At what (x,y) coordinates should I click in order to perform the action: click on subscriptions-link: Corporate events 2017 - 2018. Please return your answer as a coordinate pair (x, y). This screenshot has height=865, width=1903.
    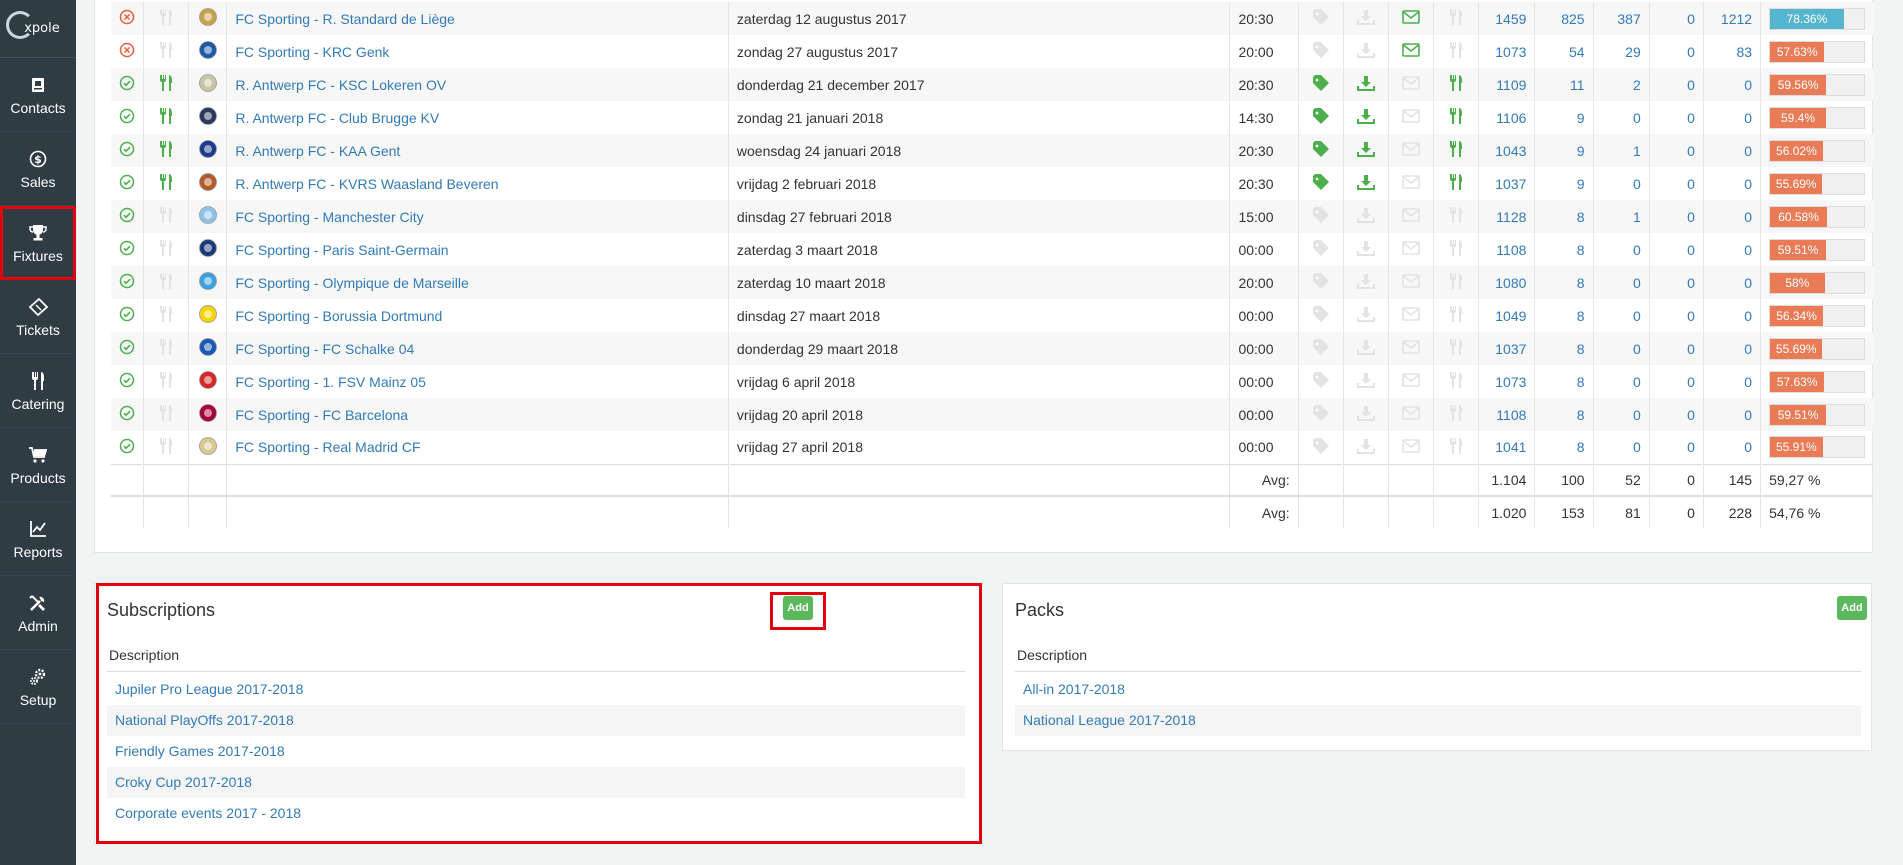
    Looking at the image, I should click on (208, 813).